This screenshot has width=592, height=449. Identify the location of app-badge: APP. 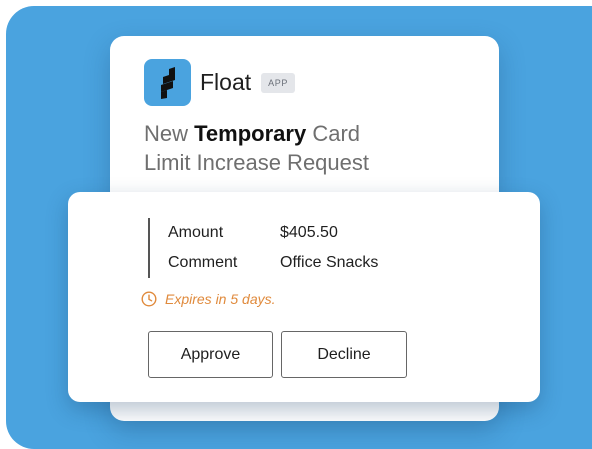
(278, 82).